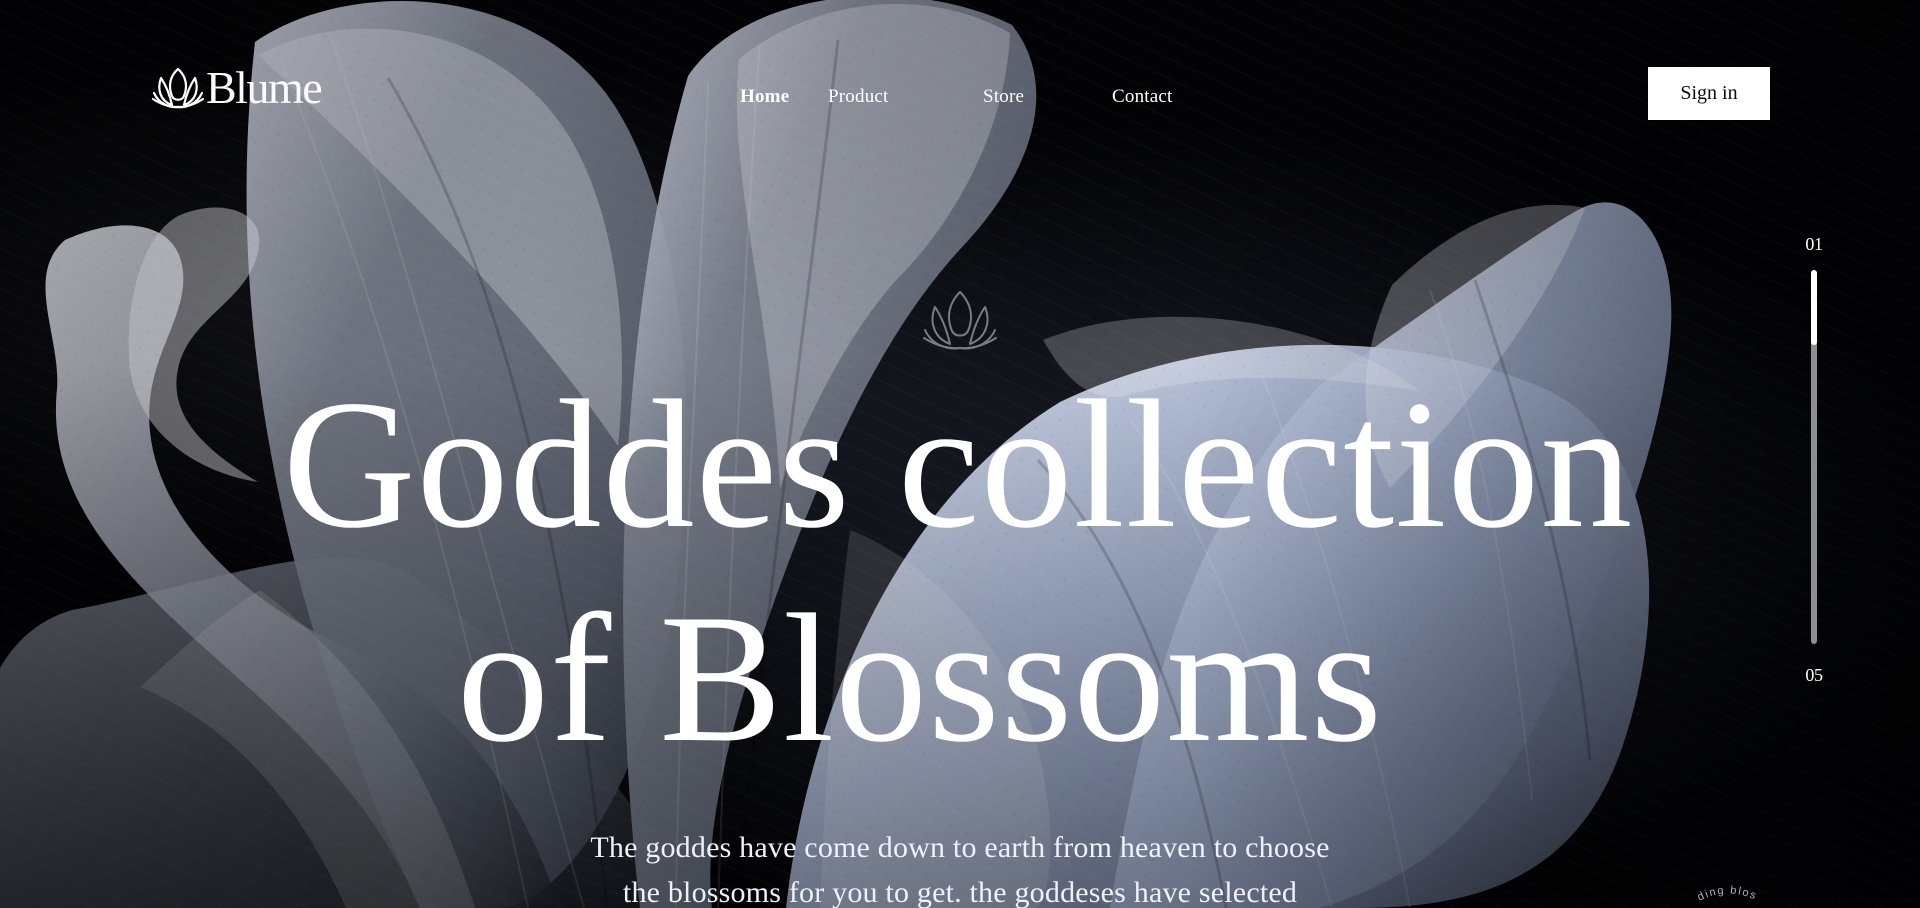 The width and height of the screenshot is (1920, 908). Describe the element at coordinates (784, 96) in the screenshot. I see `nav-home-link: Home` at that location.